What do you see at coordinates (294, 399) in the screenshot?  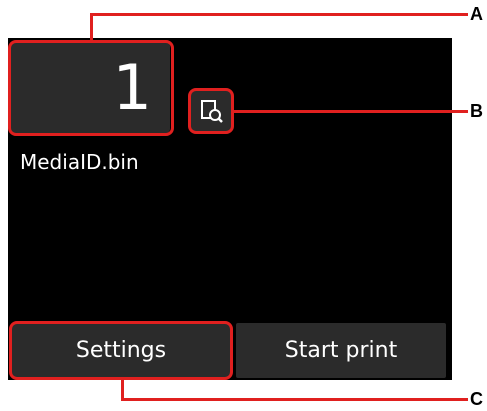 I see `callout-c-line-horizontal` at bounding box center [294, 399].